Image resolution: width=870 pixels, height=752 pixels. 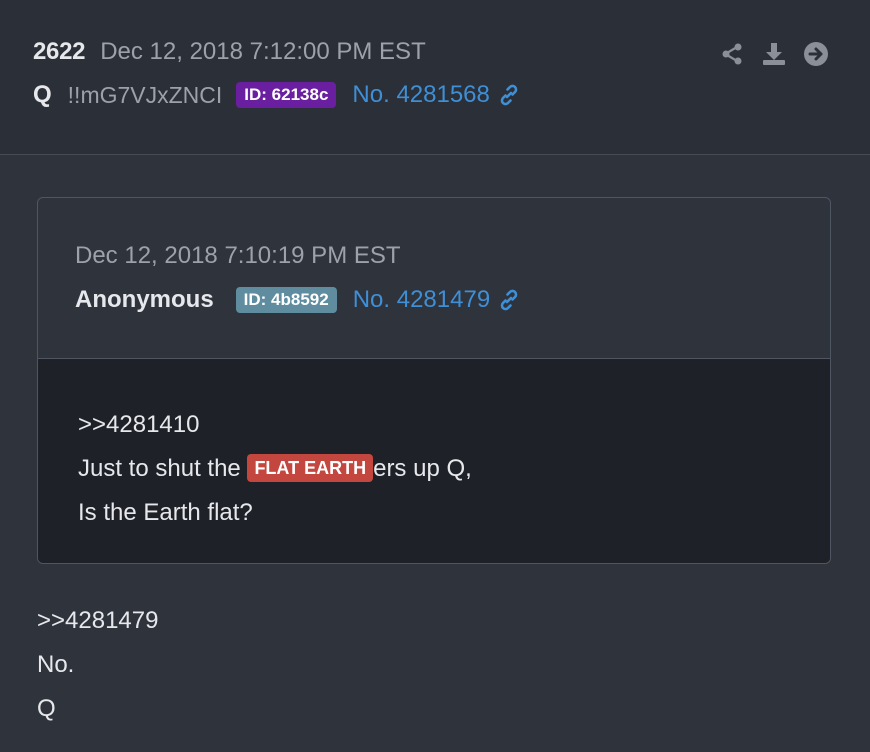 What do you see at coordinates (263, 51) in the screenshot?
I see `post-date: Dec 12, 2018 7:12:00 PM EST` at bounding box center [263, 51].